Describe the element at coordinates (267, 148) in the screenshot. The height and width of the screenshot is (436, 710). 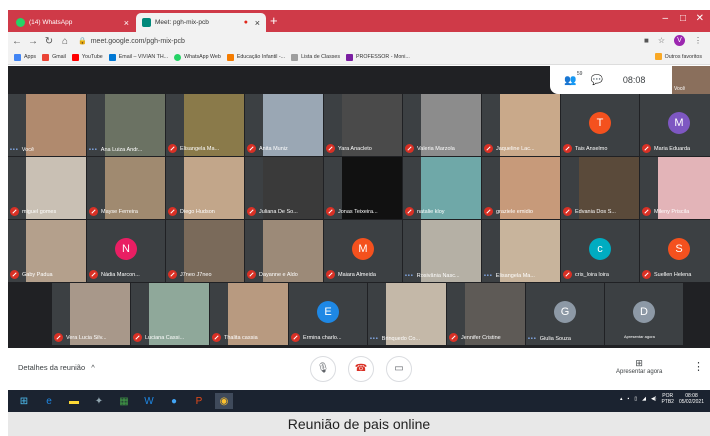
I see `participant-name-row: Anita Muniz` at that location.